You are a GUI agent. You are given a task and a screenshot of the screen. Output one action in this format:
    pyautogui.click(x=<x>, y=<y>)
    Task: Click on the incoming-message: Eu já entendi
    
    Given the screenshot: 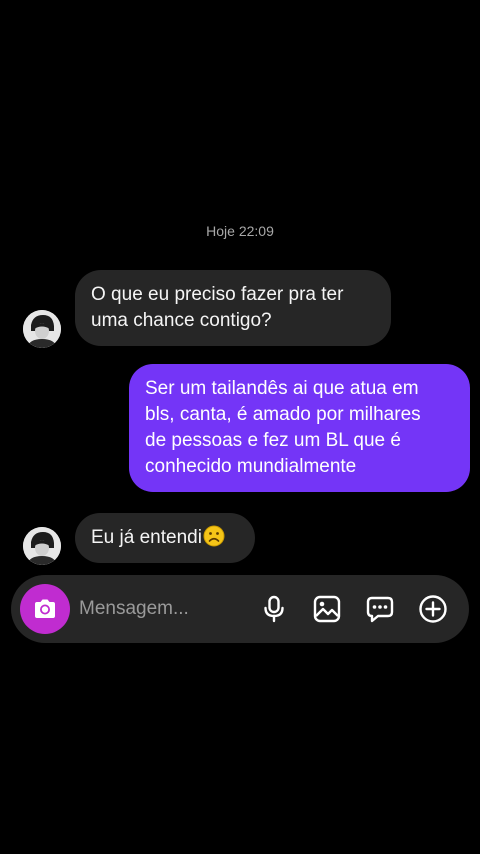 What is the action you would take?
    pyautogui.click(x=165, y=538)
    